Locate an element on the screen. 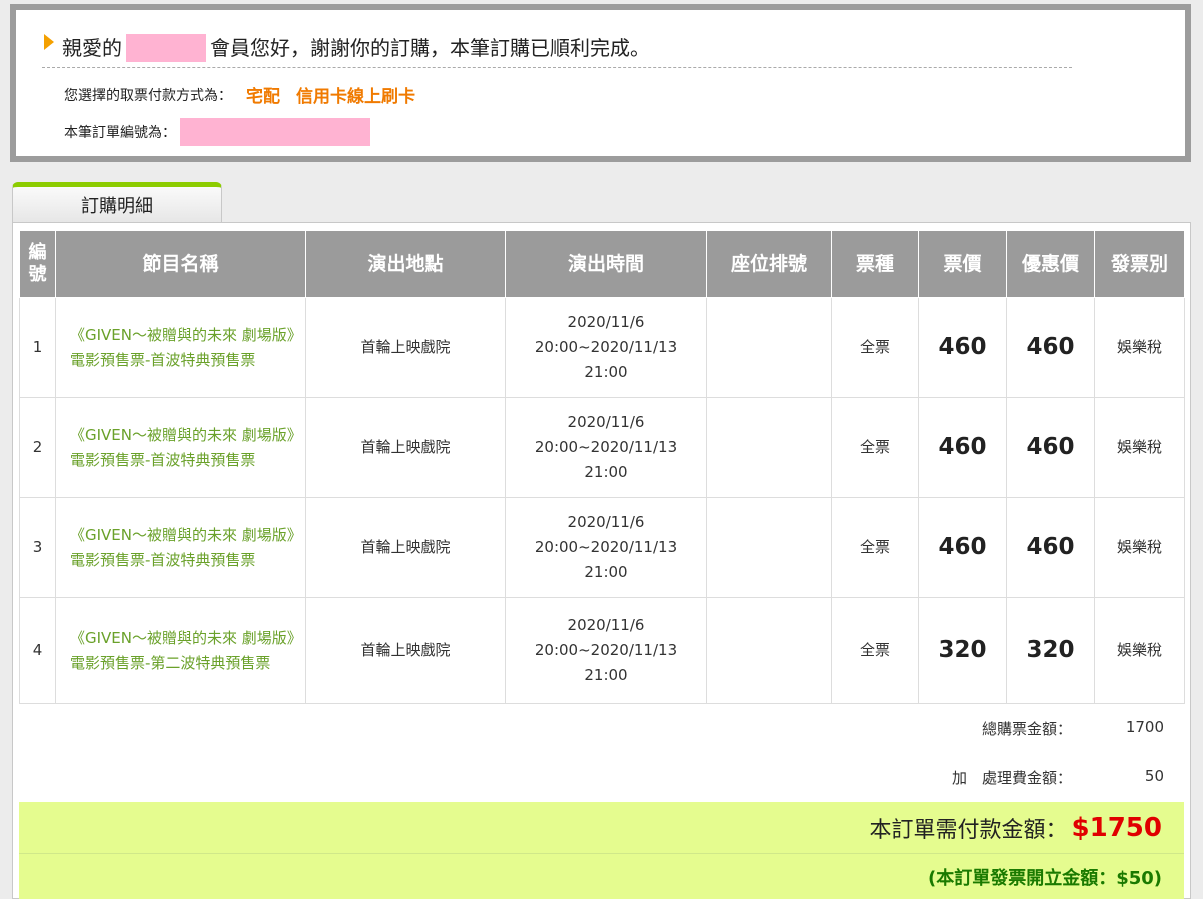 This screenshot has height=899, width=1203. tab-order-details: 訂購明細 is located at coordinates (117, 202).